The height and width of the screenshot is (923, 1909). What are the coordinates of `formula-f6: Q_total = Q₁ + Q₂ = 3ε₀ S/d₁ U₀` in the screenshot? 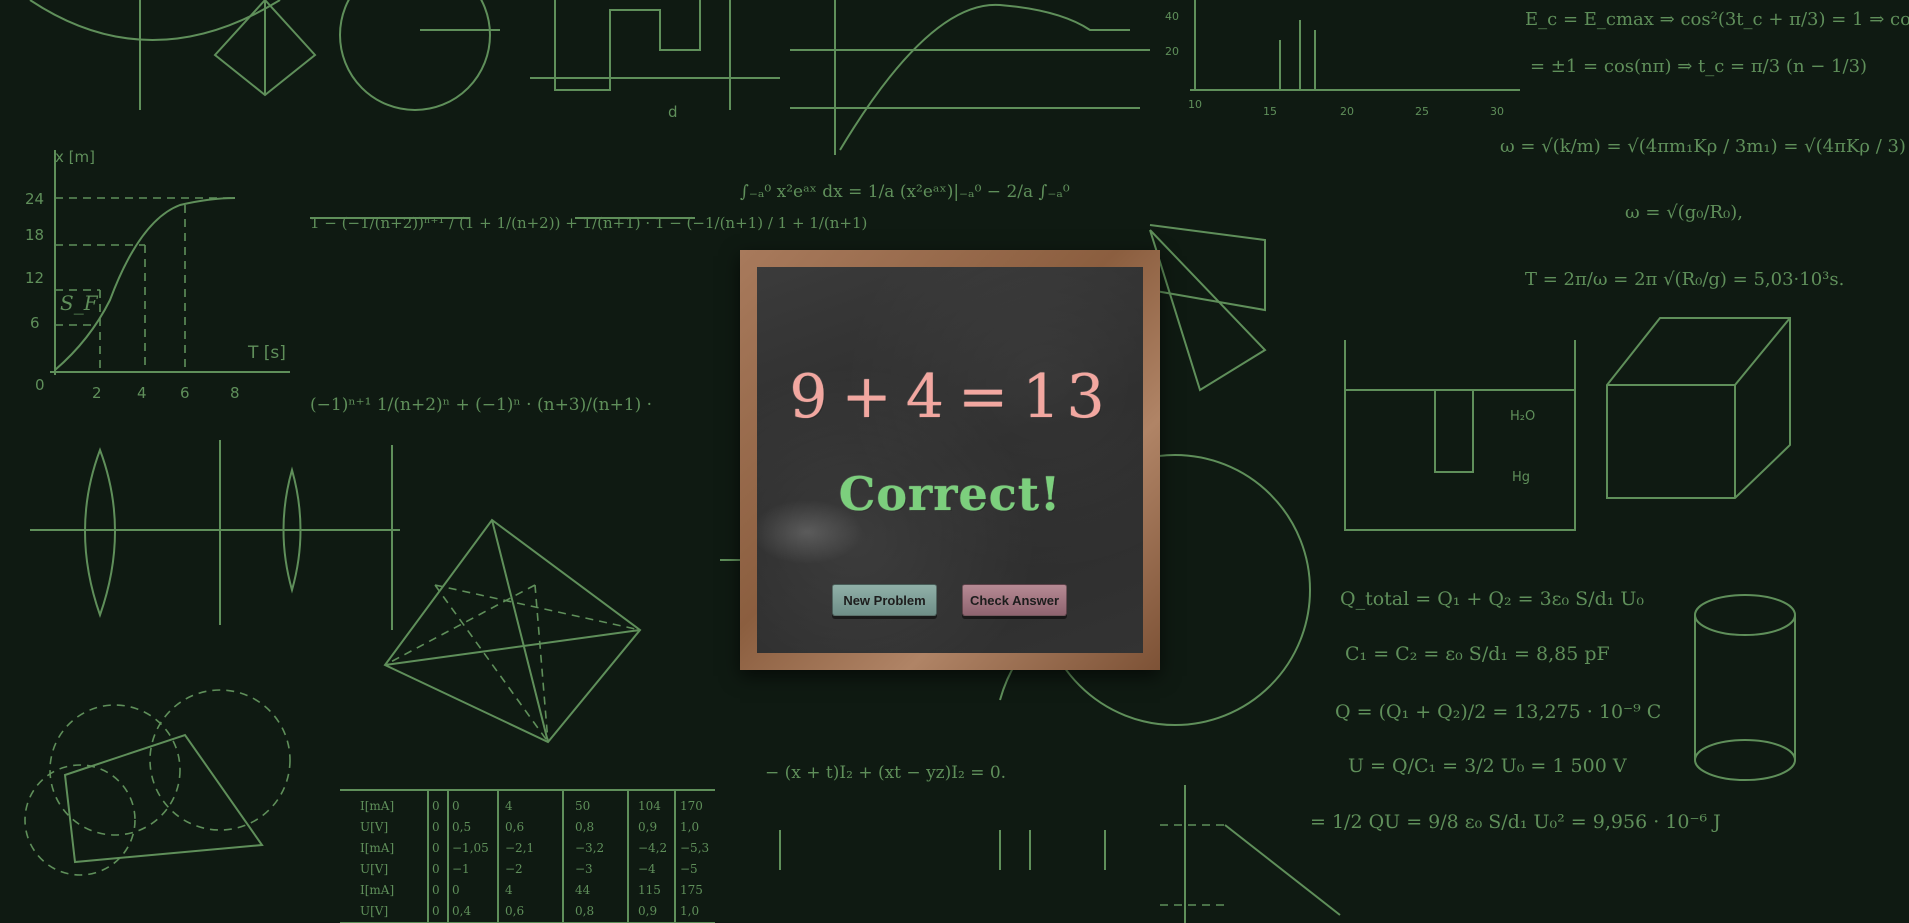 It's located at (1492, 599).